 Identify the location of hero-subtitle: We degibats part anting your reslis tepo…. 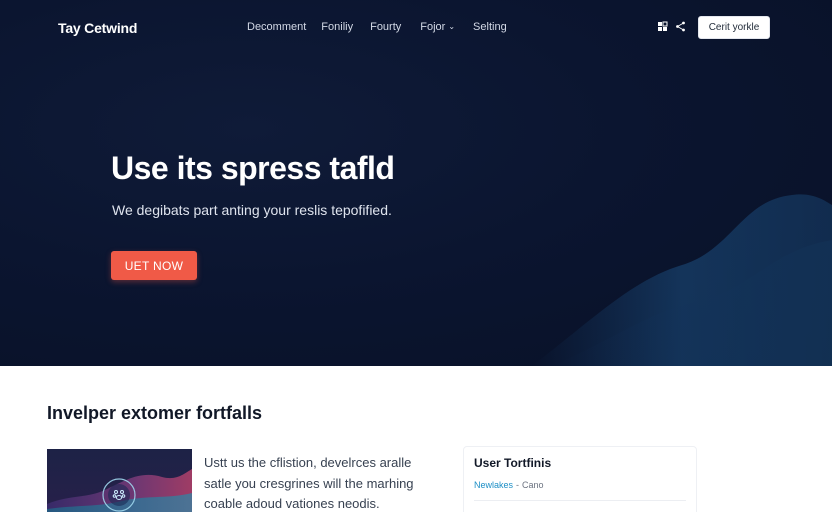
(252, 210).